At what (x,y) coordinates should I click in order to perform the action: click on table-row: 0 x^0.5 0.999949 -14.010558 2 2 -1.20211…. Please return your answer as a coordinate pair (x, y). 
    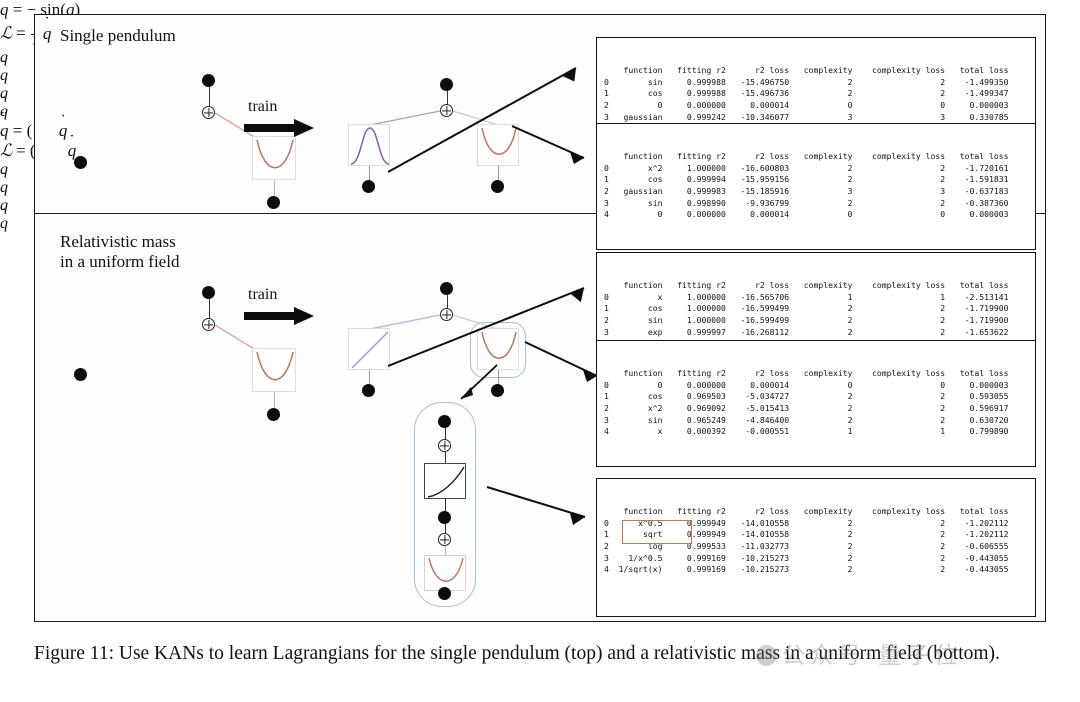
    Looking at the image, I should click on (806, 522).